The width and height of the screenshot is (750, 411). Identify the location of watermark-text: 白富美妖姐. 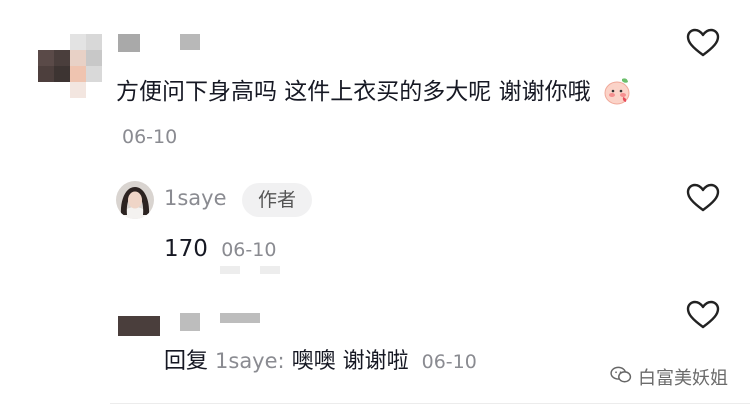
(683, 378).